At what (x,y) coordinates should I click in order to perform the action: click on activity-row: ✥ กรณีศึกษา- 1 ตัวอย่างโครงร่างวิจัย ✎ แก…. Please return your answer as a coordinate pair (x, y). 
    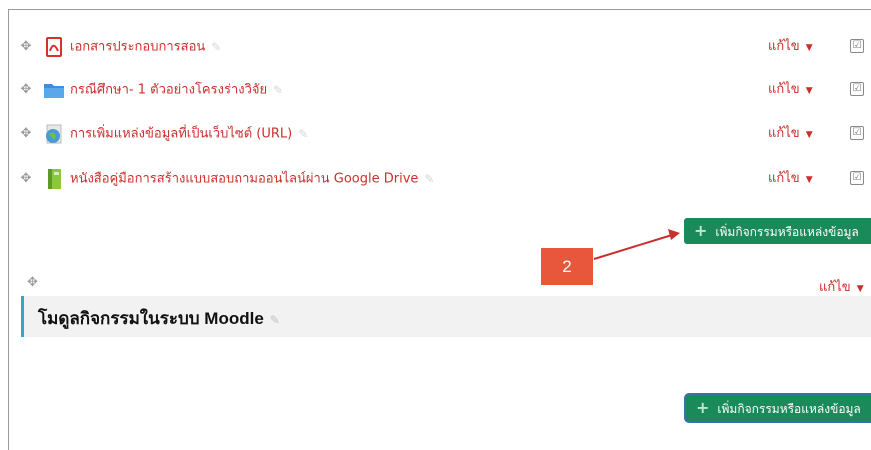
    Looking at the image, I should click on (435, 91).